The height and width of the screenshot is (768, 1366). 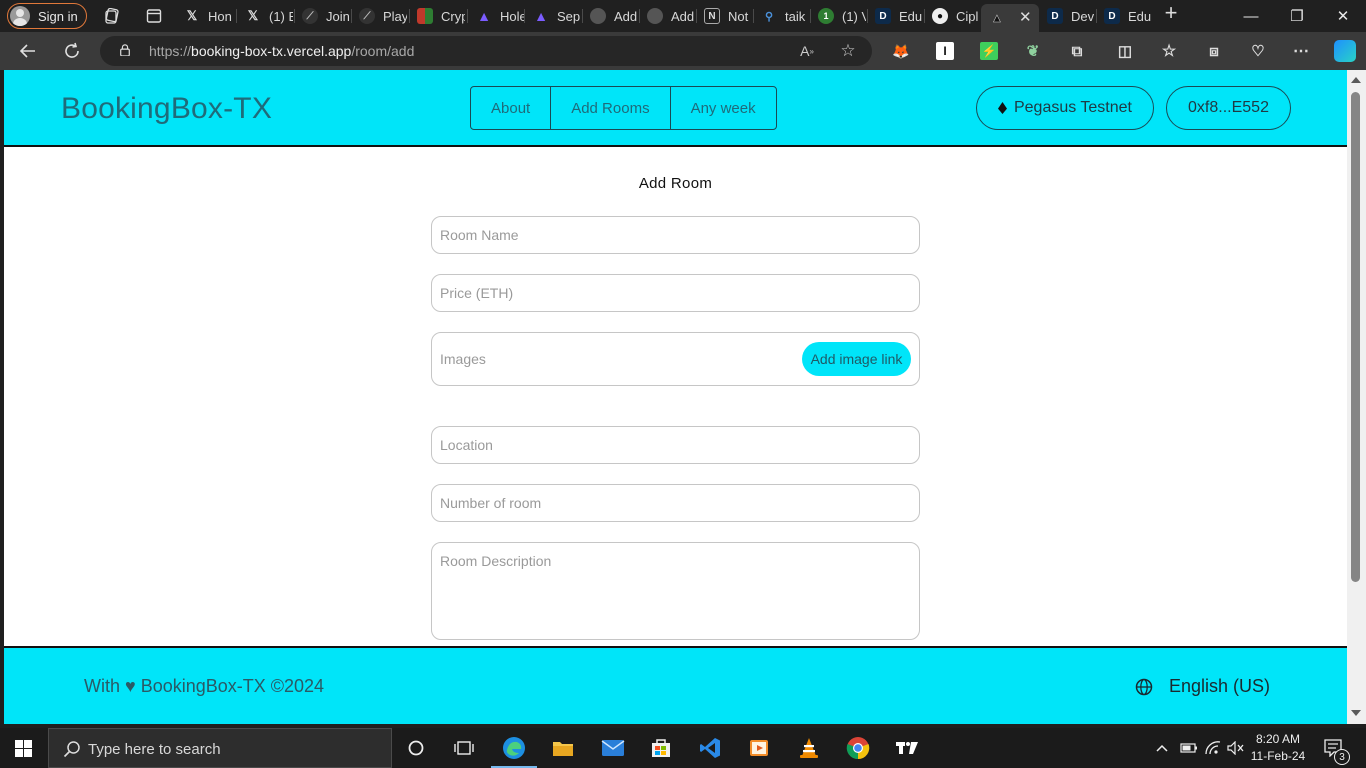 I want to click on metamask-icon: 🦊, so click(x=901, y=51).